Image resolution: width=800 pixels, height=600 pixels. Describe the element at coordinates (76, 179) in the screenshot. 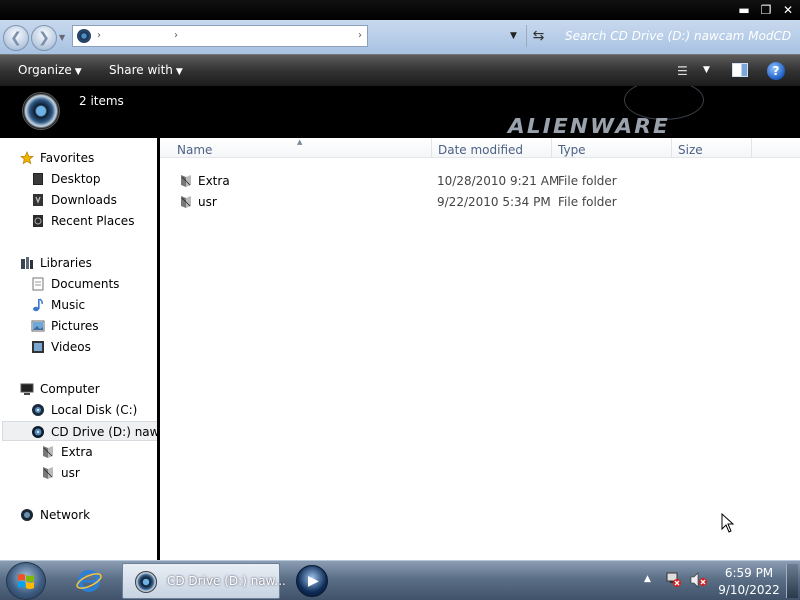

I see `sidebar-label: Desktop` at that location.